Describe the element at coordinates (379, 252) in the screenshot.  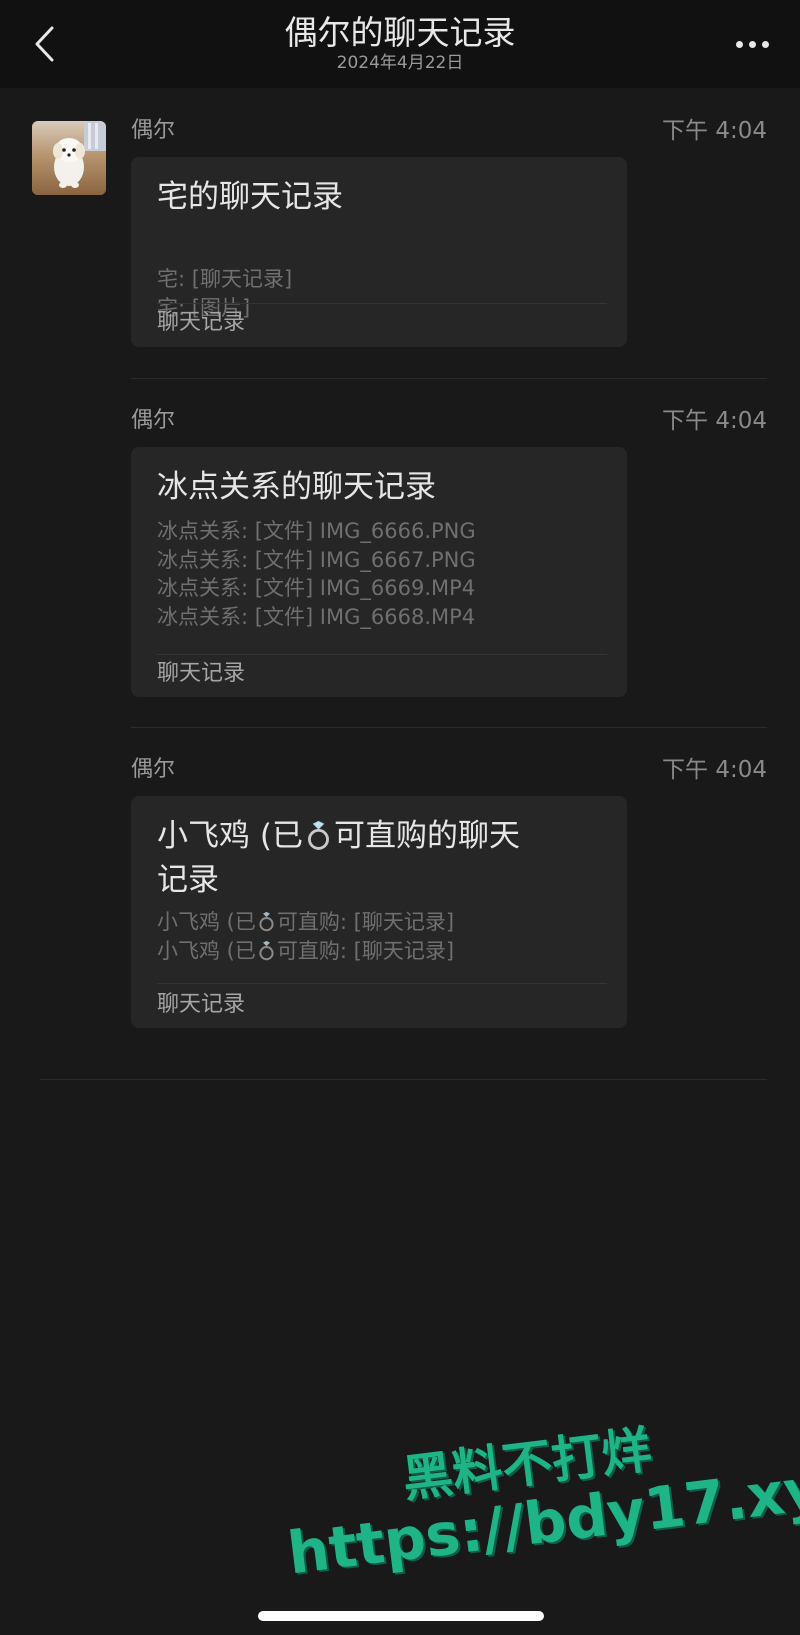
I see `chat-record-card: 宅的聊天记录 宅: [聊天记录] 宅: [图片] 聊天记录` at that location.